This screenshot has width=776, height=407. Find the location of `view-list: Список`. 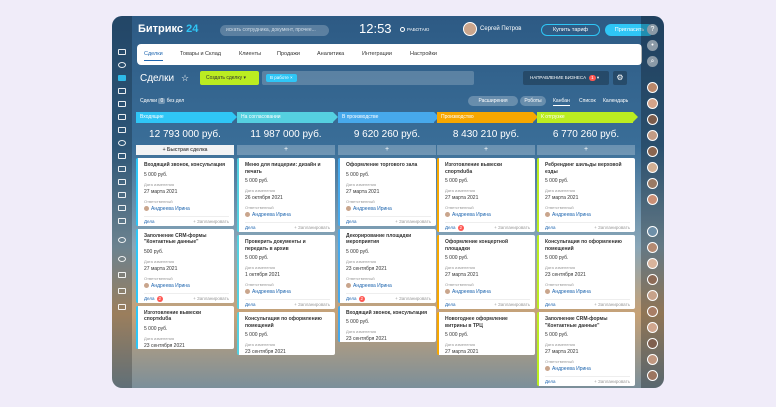

view-list: Список is located at coordinates (587, 101).